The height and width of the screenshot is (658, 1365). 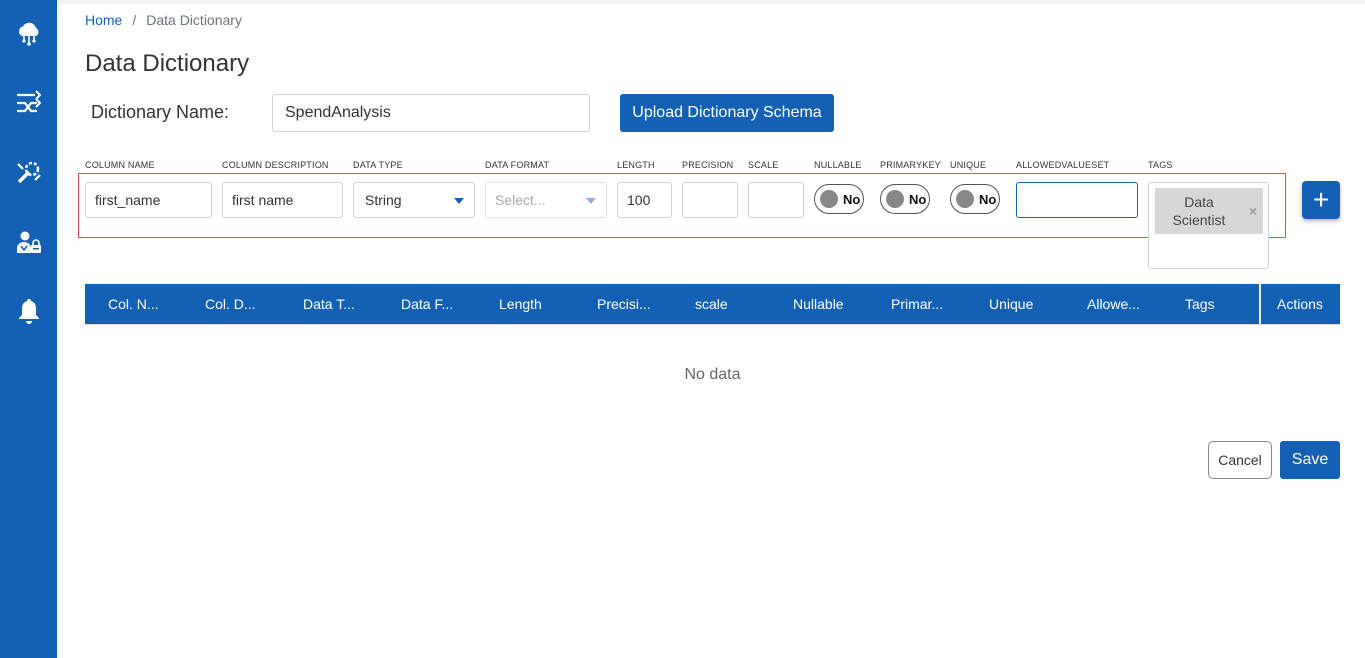 I want to click on tag-chip: Data Scientist ×, so click(x=1209, y=211).